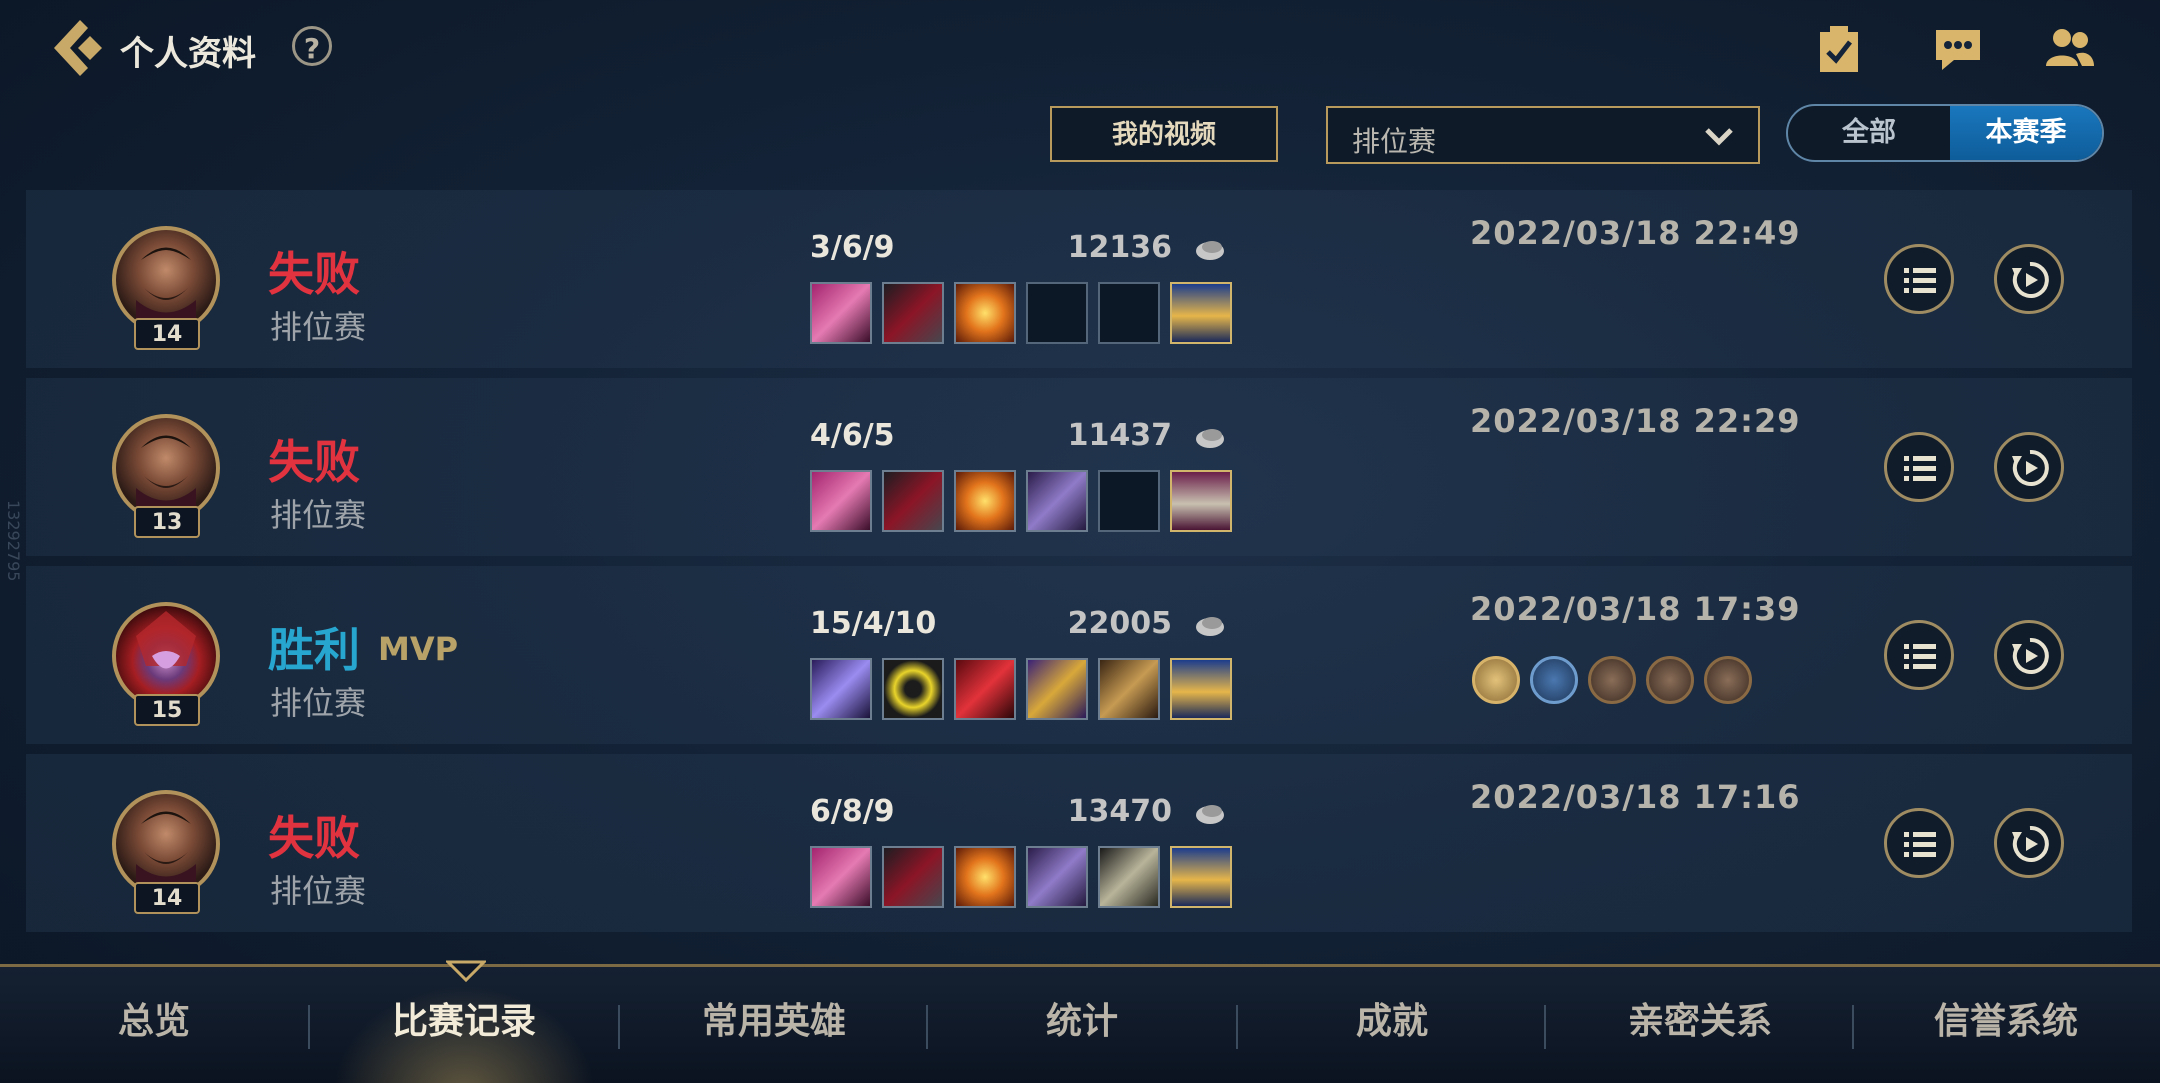  I want to click on chat-bubble-icon, so click(1960, 50).